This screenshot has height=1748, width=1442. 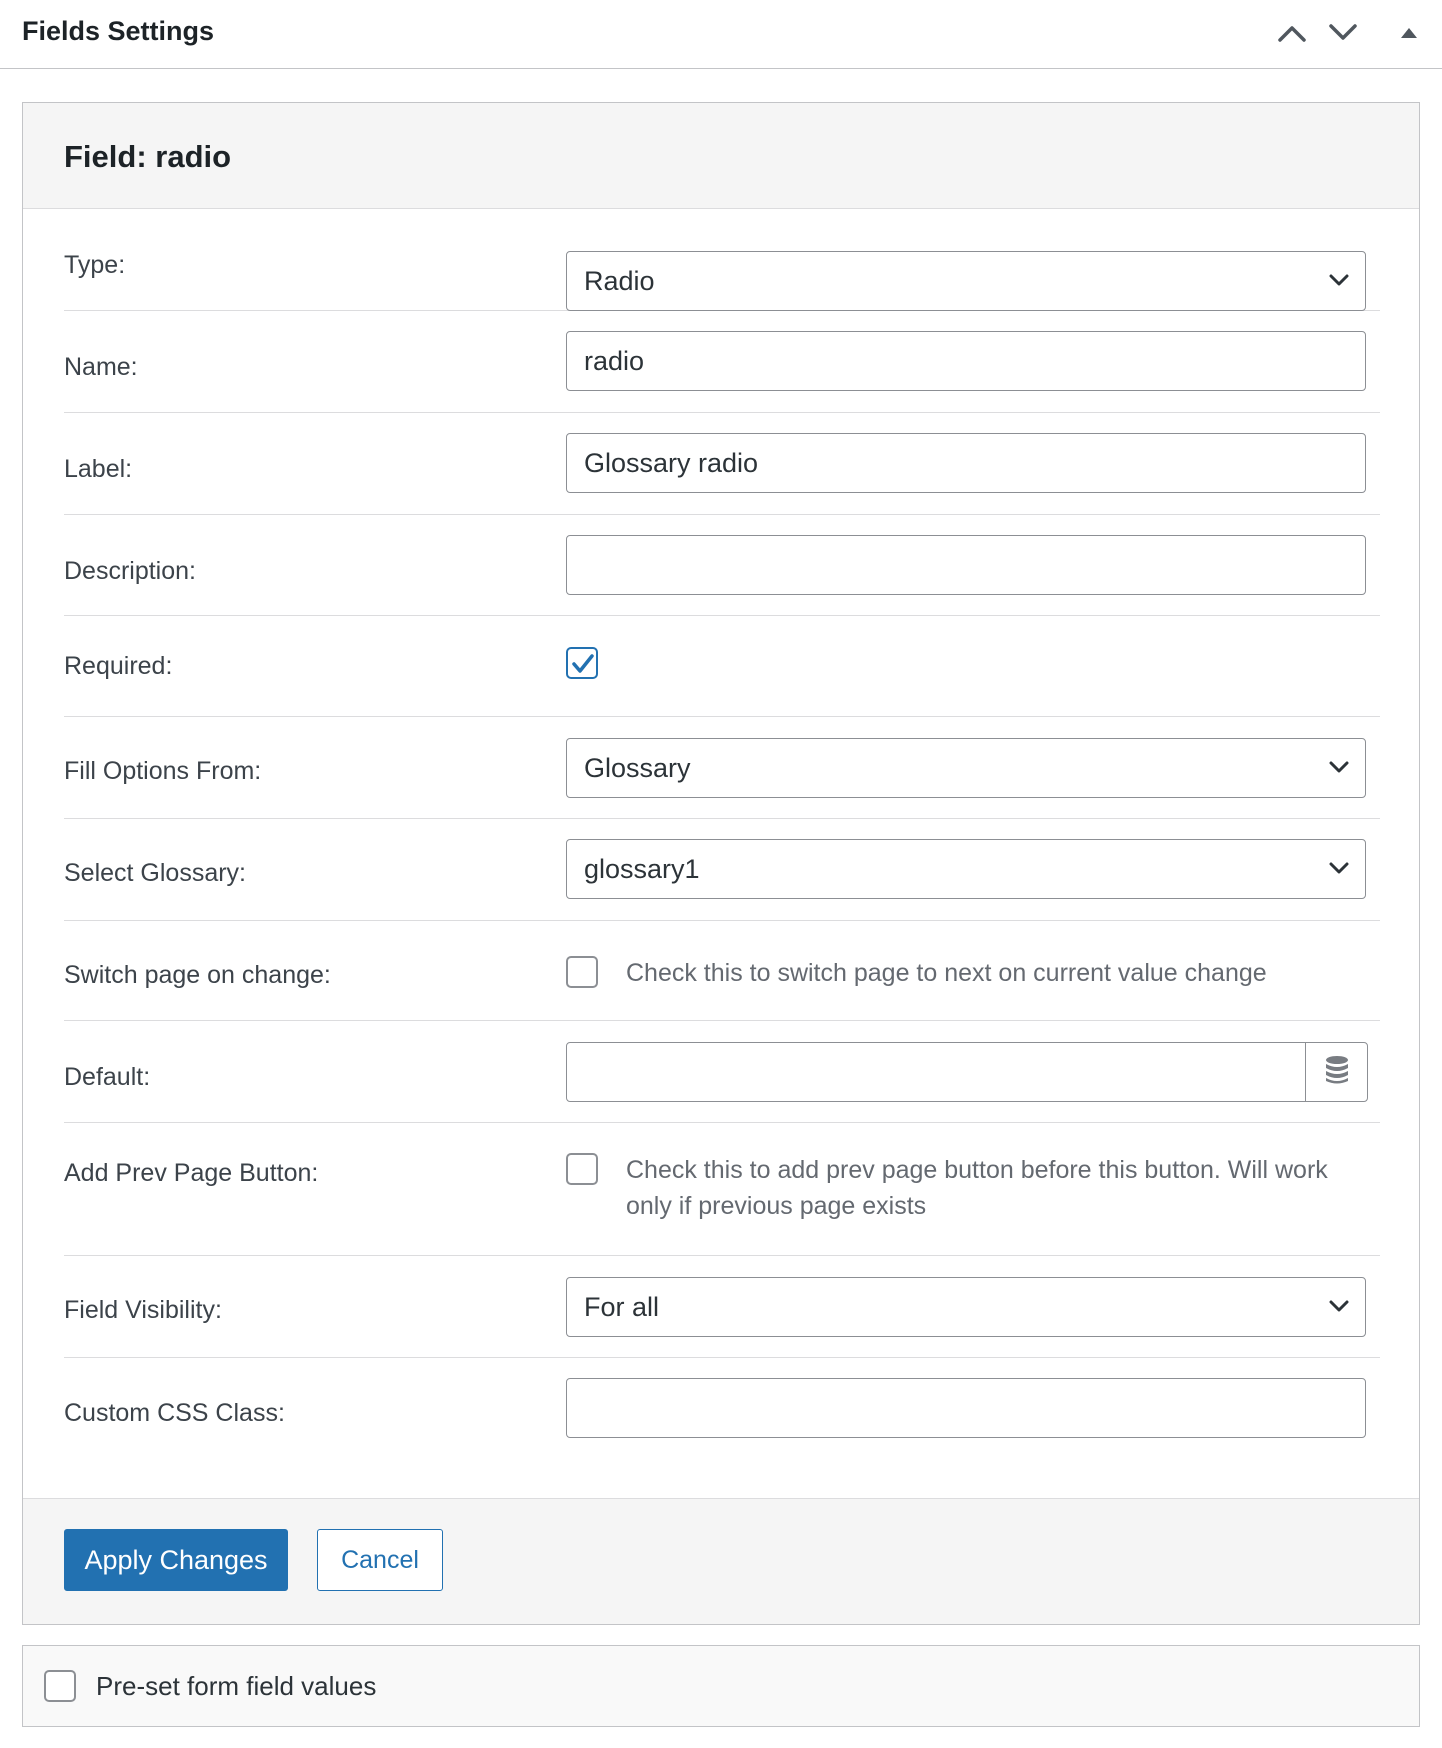 I want to click on field-box-header: Field: radio, so click(x=721, y=156).